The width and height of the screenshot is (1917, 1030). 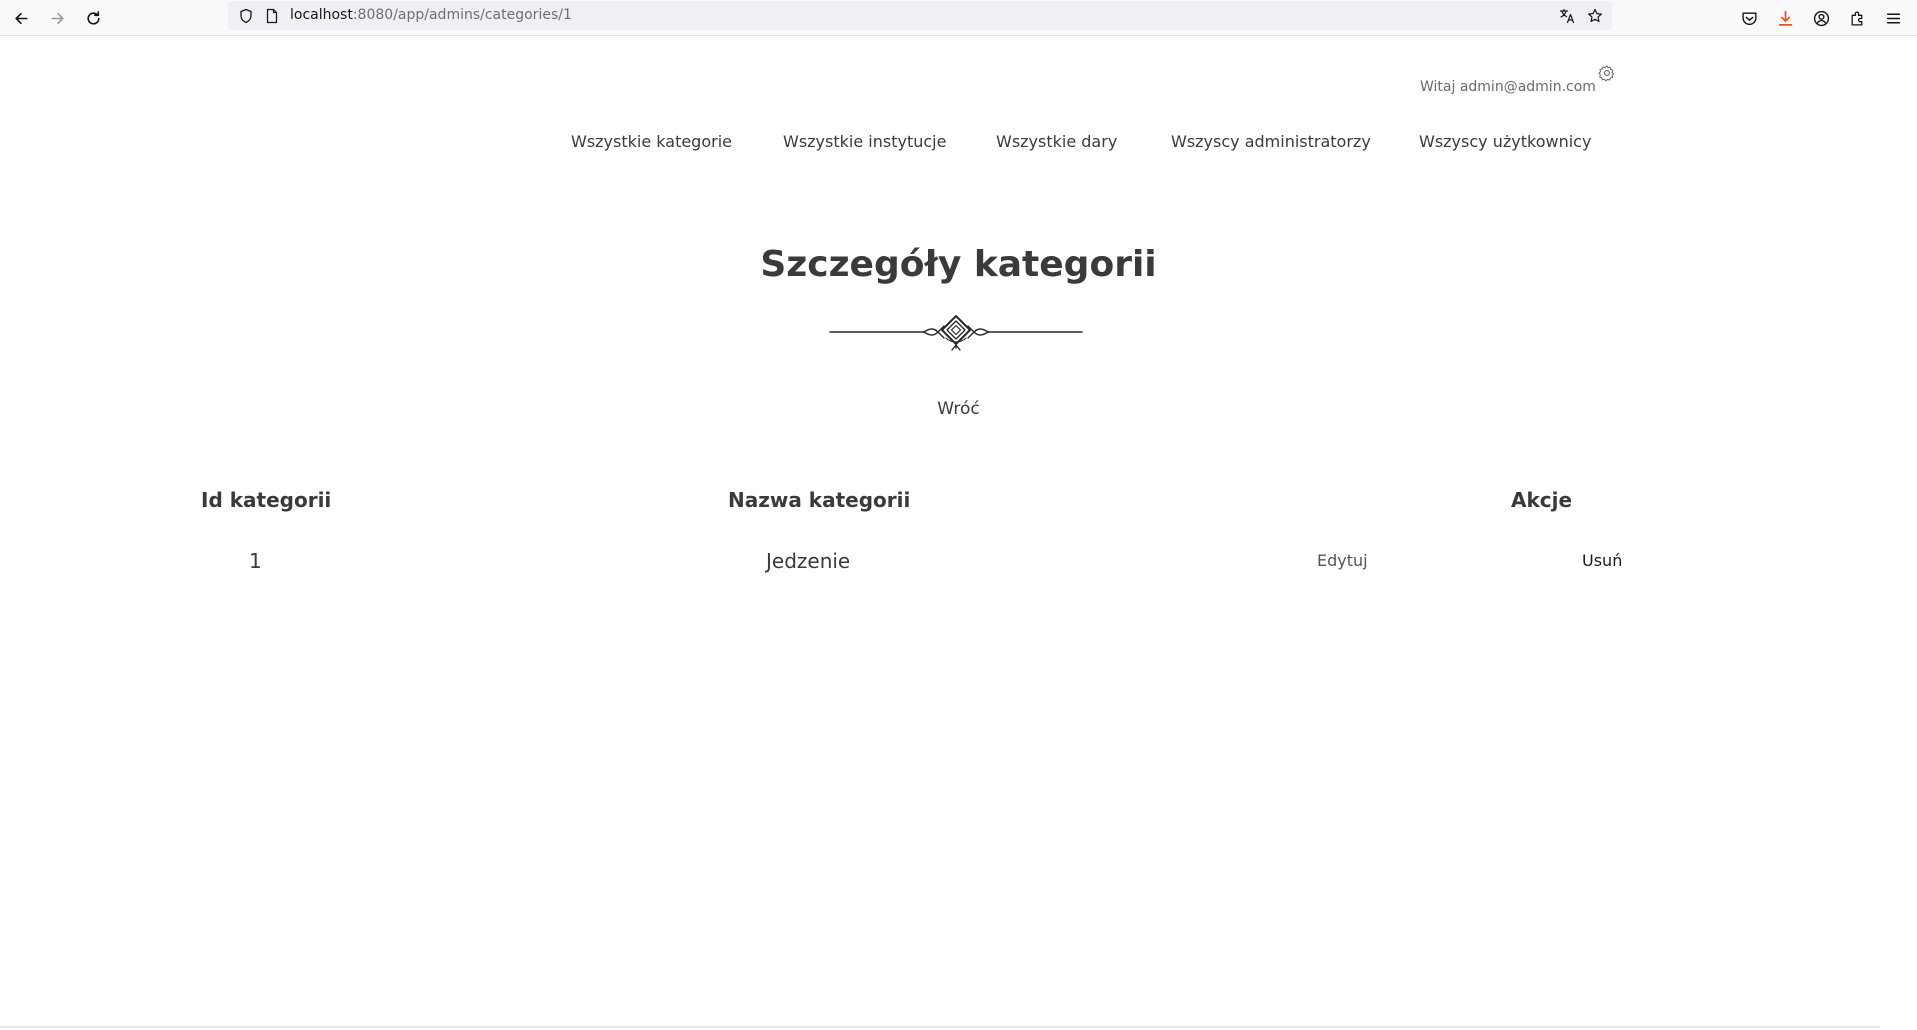 I want to click on nav-all-admins: Wszyscy administratorzy, so click(x=1271, y=141).